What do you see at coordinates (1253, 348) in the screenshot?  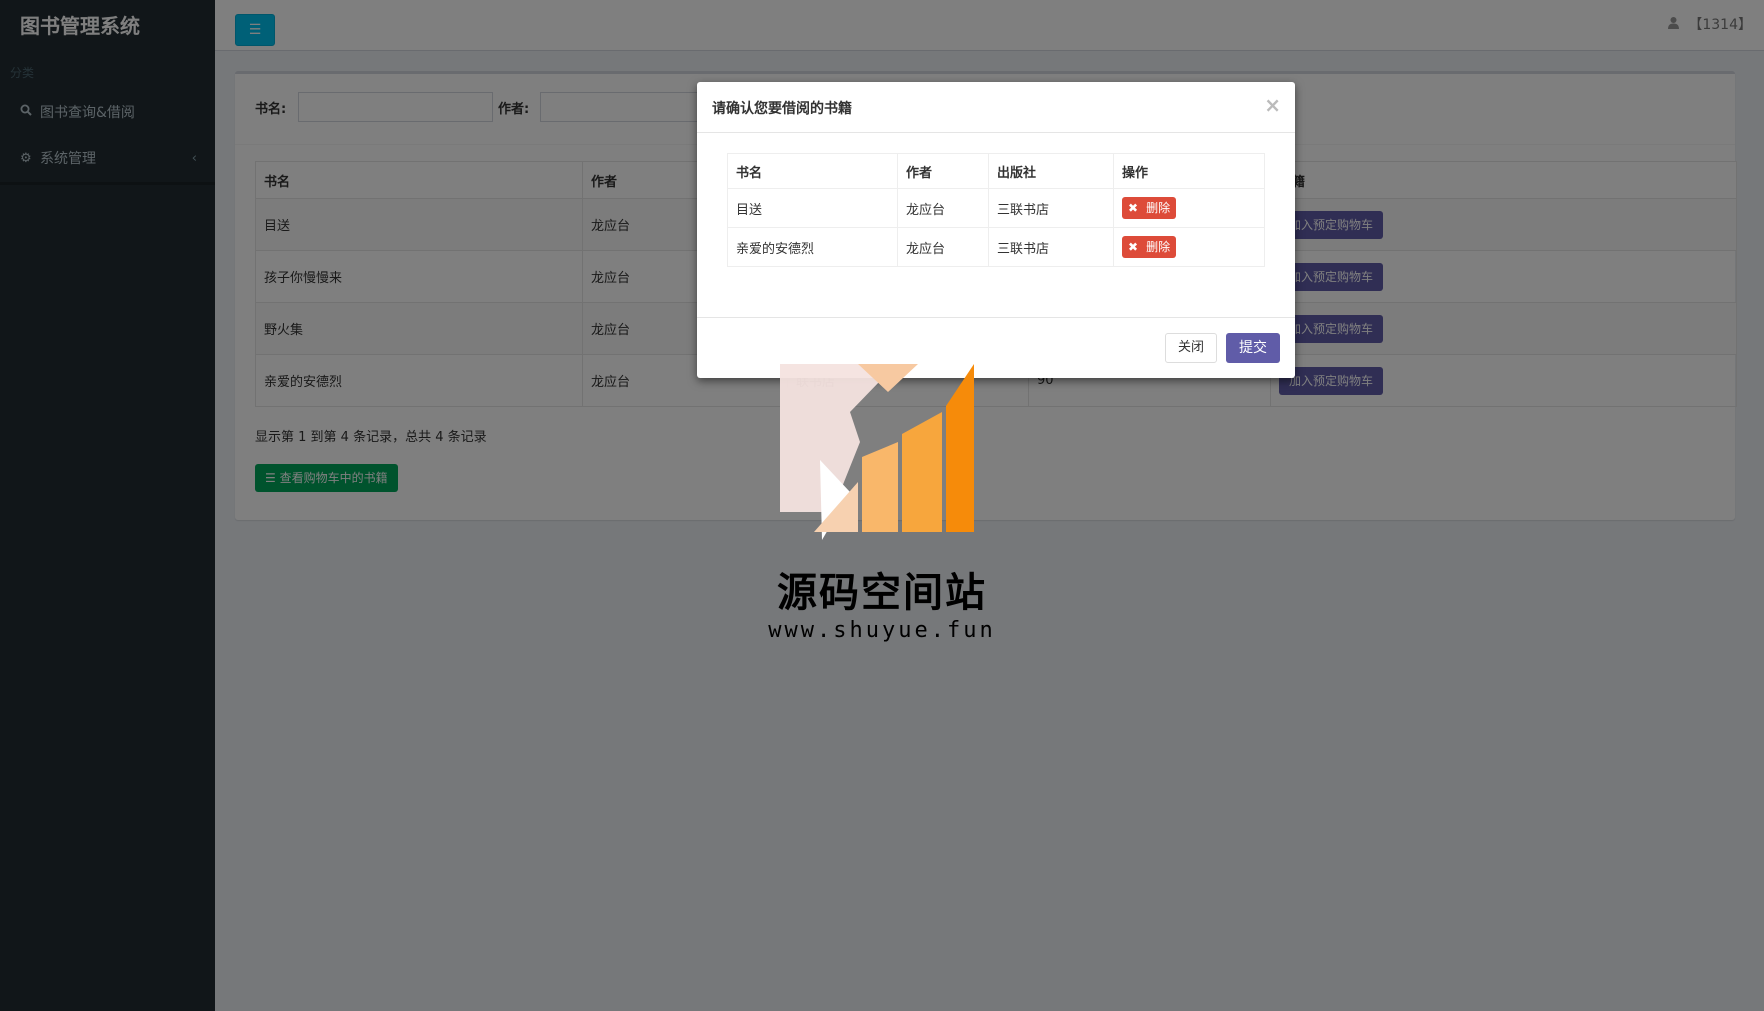 I see `submit-button: 提交` at bounding box center [1253, 348].